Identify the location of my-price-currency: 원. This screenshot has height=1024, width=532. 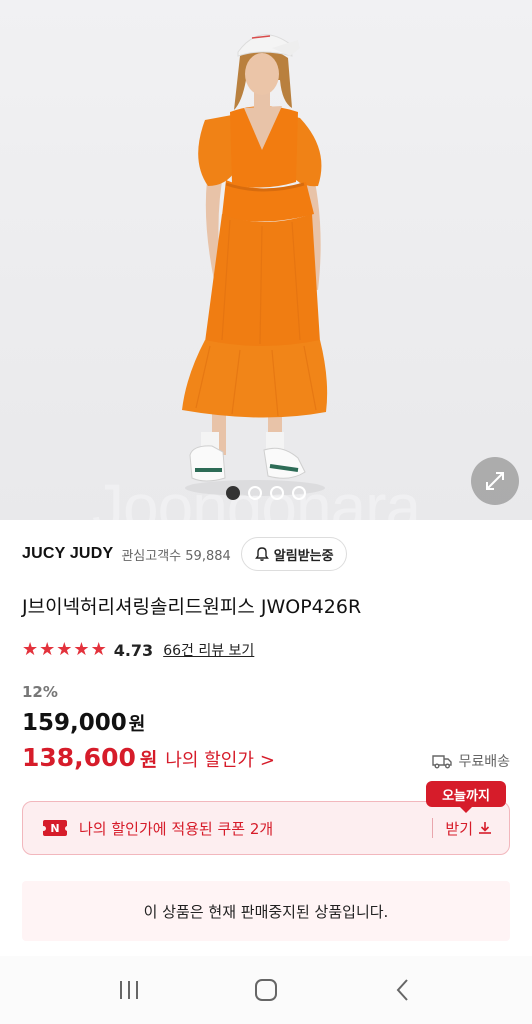
(148, 760).